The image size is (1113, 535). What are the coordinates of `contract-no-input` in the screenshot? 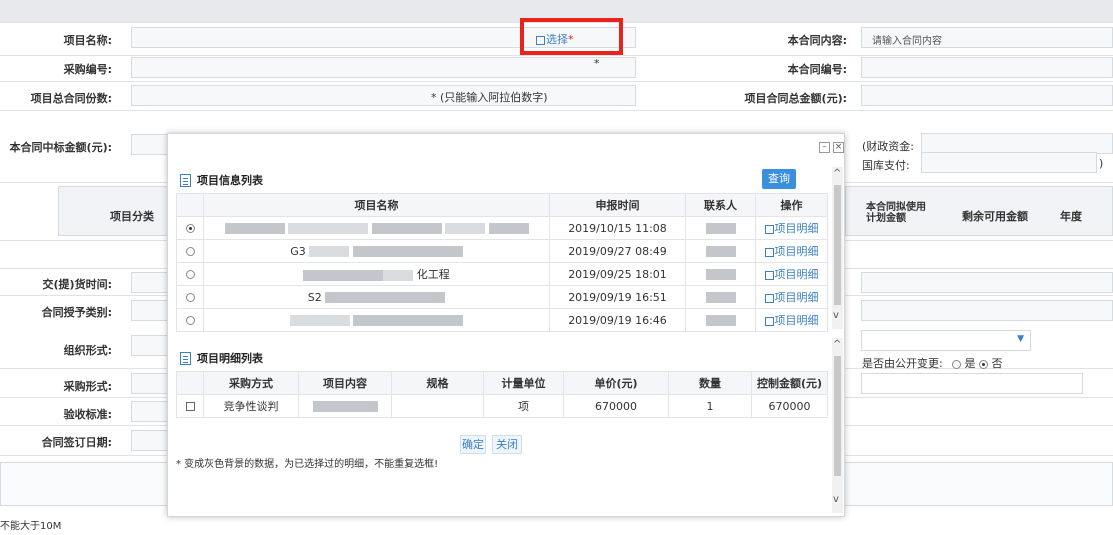 It's located at (987, 67).